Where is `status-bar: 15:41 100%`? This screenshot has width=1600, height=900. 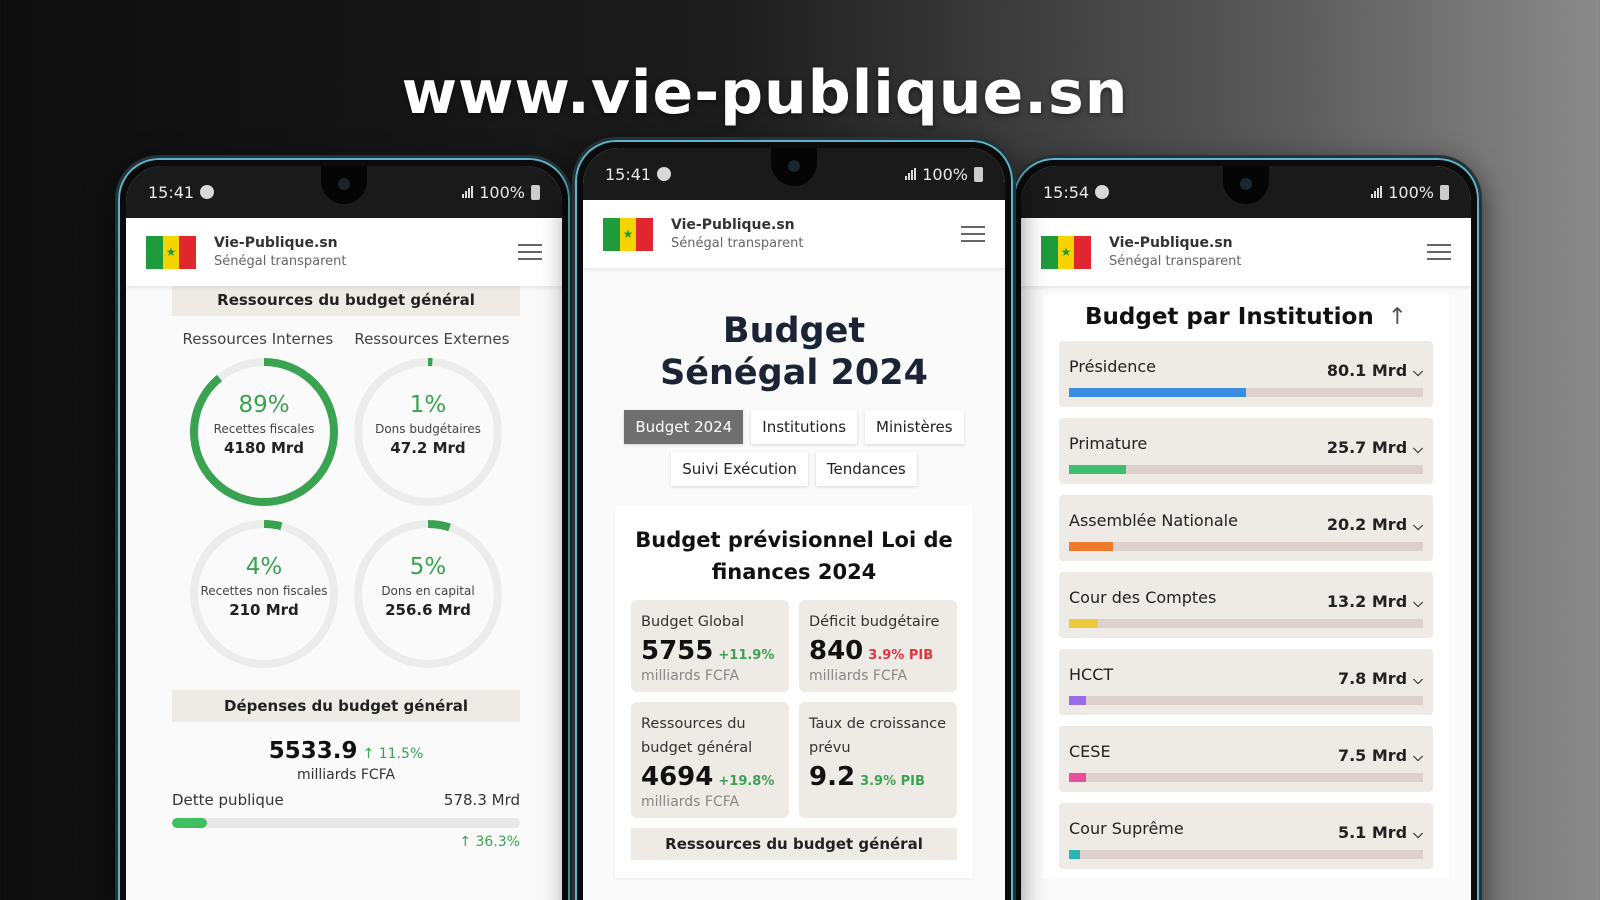 status-bar: 15:41 100% is located at coordinates (794, 174).